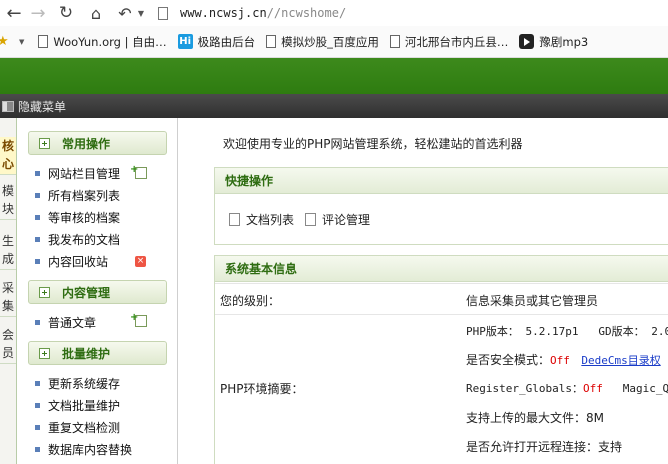 The image size is (668, 464). I want to click on menu-bar: 隐藏菜单, so click(334, 106).